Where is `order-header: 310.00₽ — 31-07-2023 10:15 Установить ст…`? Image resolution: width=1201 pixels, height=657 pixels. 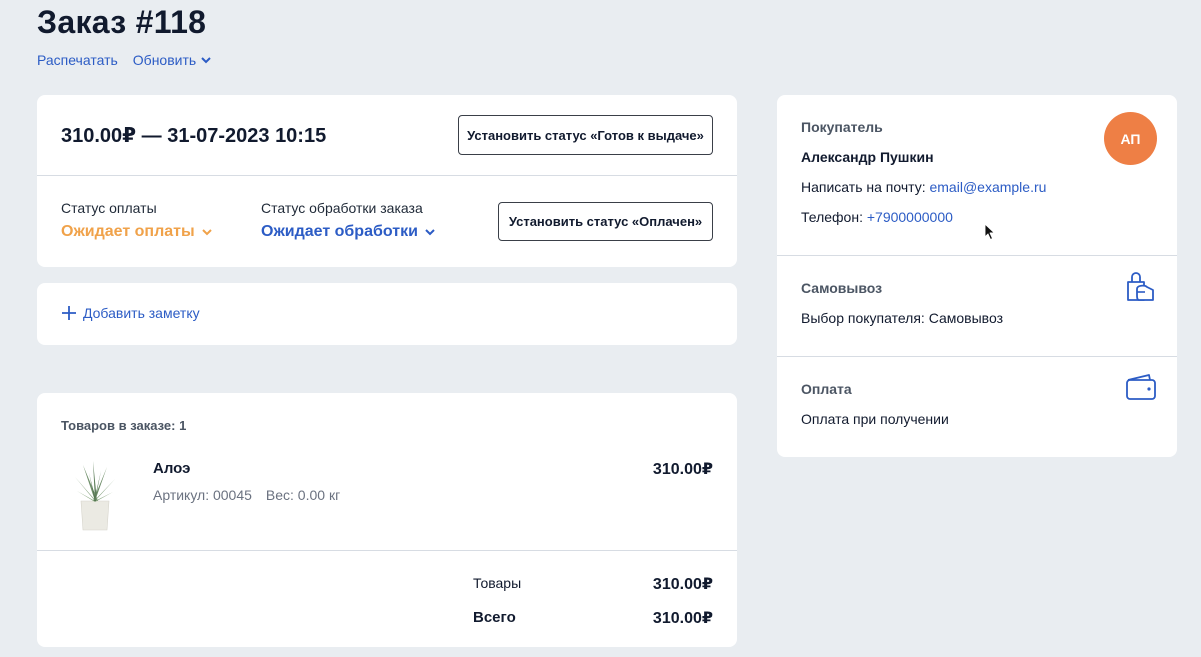
order-header: 310.00₽ — 31-07-2023 10:15 Установить ст… is located at coordinates (387, 135).